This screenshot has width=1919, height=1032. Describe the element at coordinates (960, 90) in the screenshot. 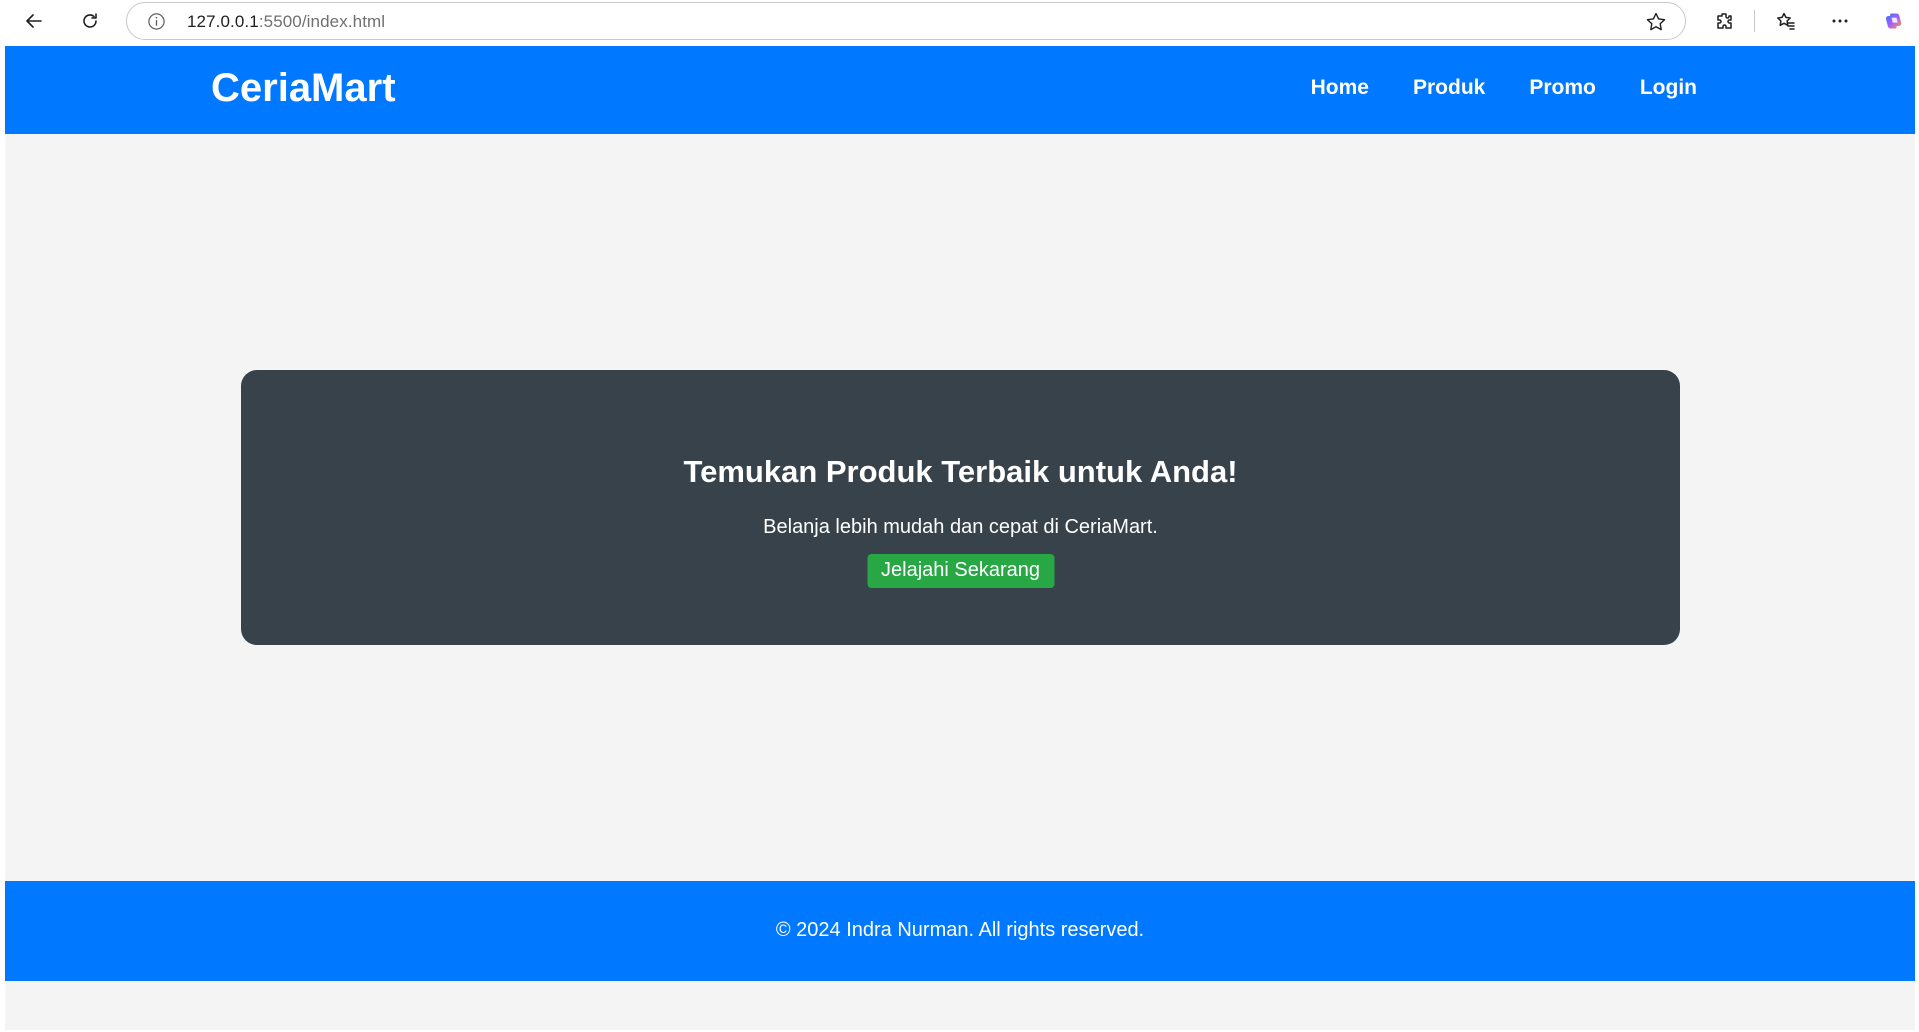

I see `site-header: CeriaMart Home Produk Promo Login` at that location.